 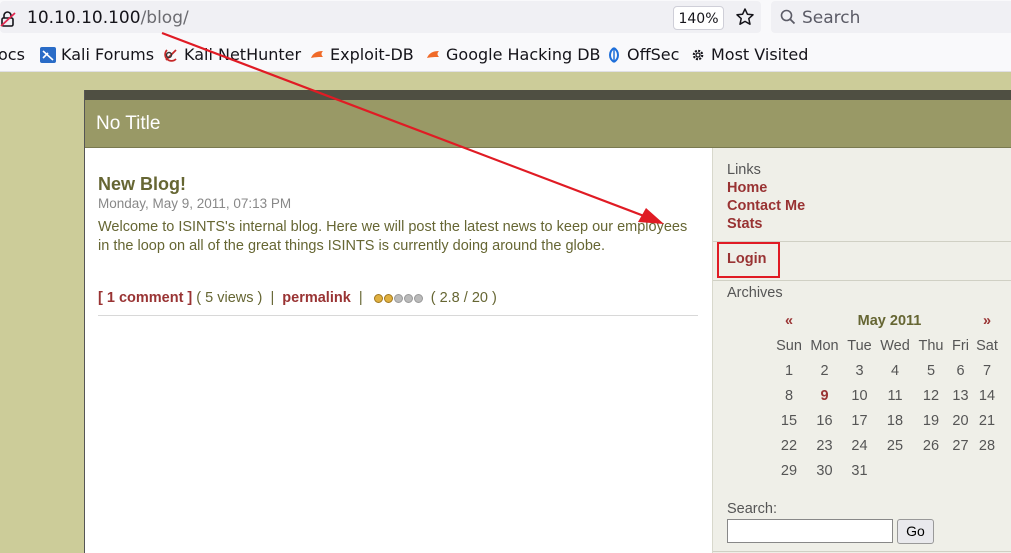 What do you see at coordinates (789, 320) in the screenshot?
I see `calendar-prev-button: «` at bounding box center [789, 320].